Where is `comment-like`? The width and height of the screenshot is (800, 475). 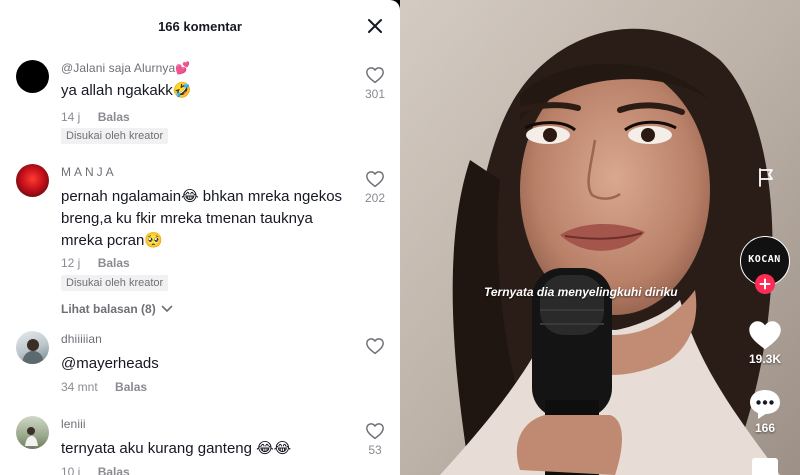 comment-like is located at coordinates (375, 347).